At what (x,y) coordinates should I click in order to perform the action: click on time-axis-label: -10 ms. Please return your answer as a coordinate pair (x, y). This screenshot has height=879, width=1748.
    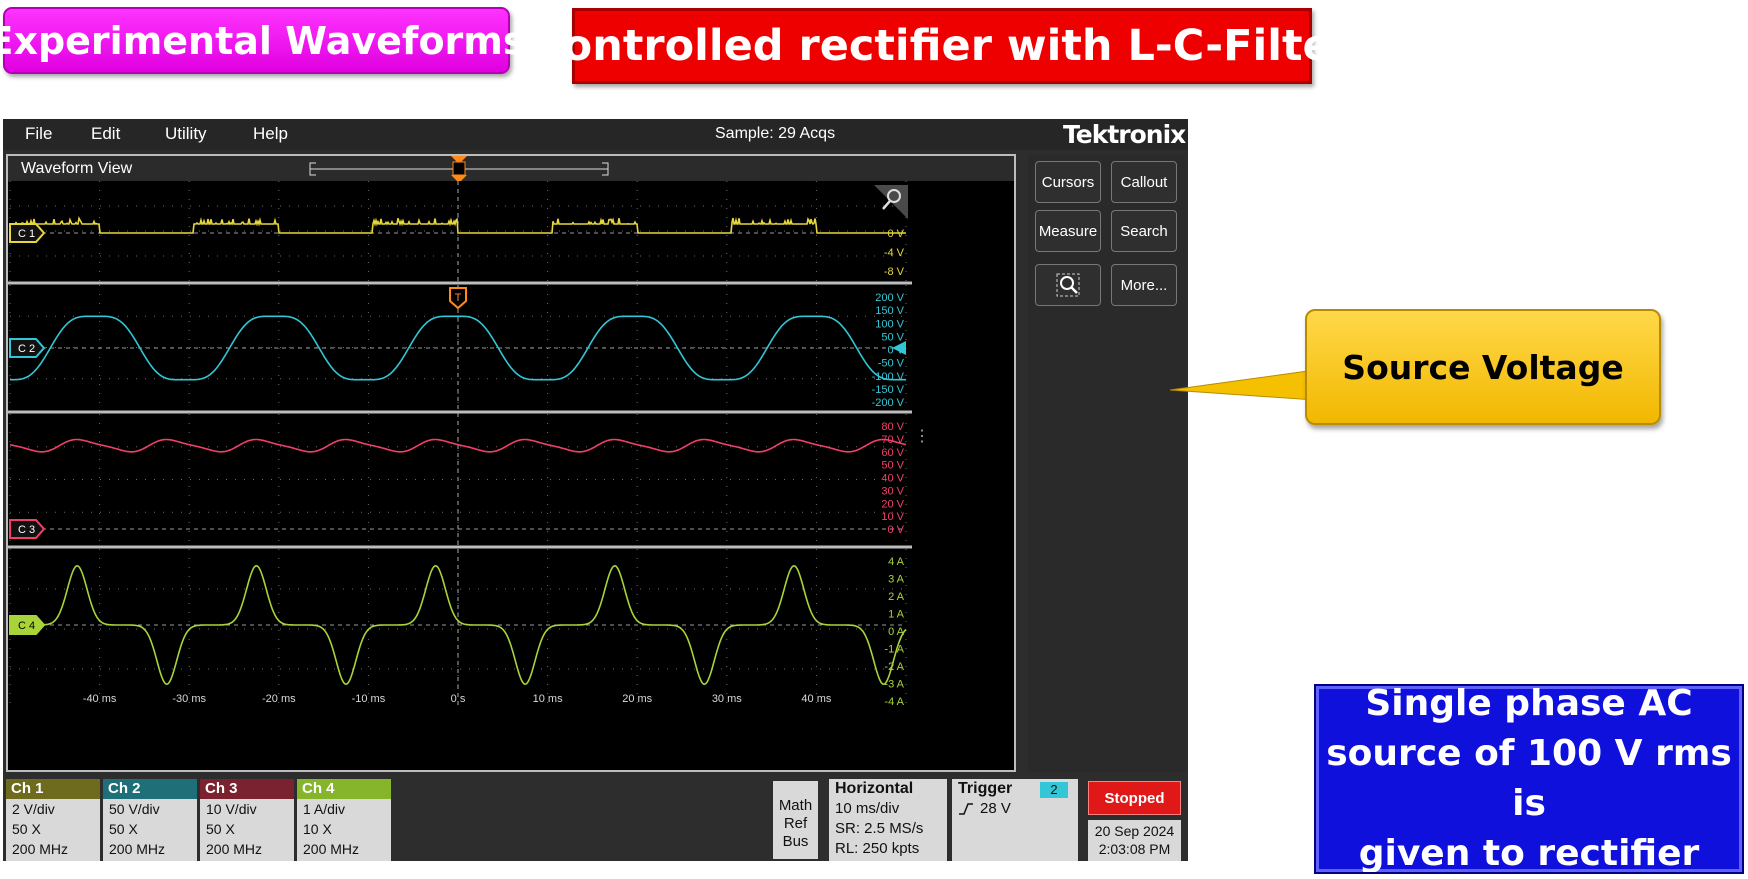
    Looking at the image, I should click on (369, 699).